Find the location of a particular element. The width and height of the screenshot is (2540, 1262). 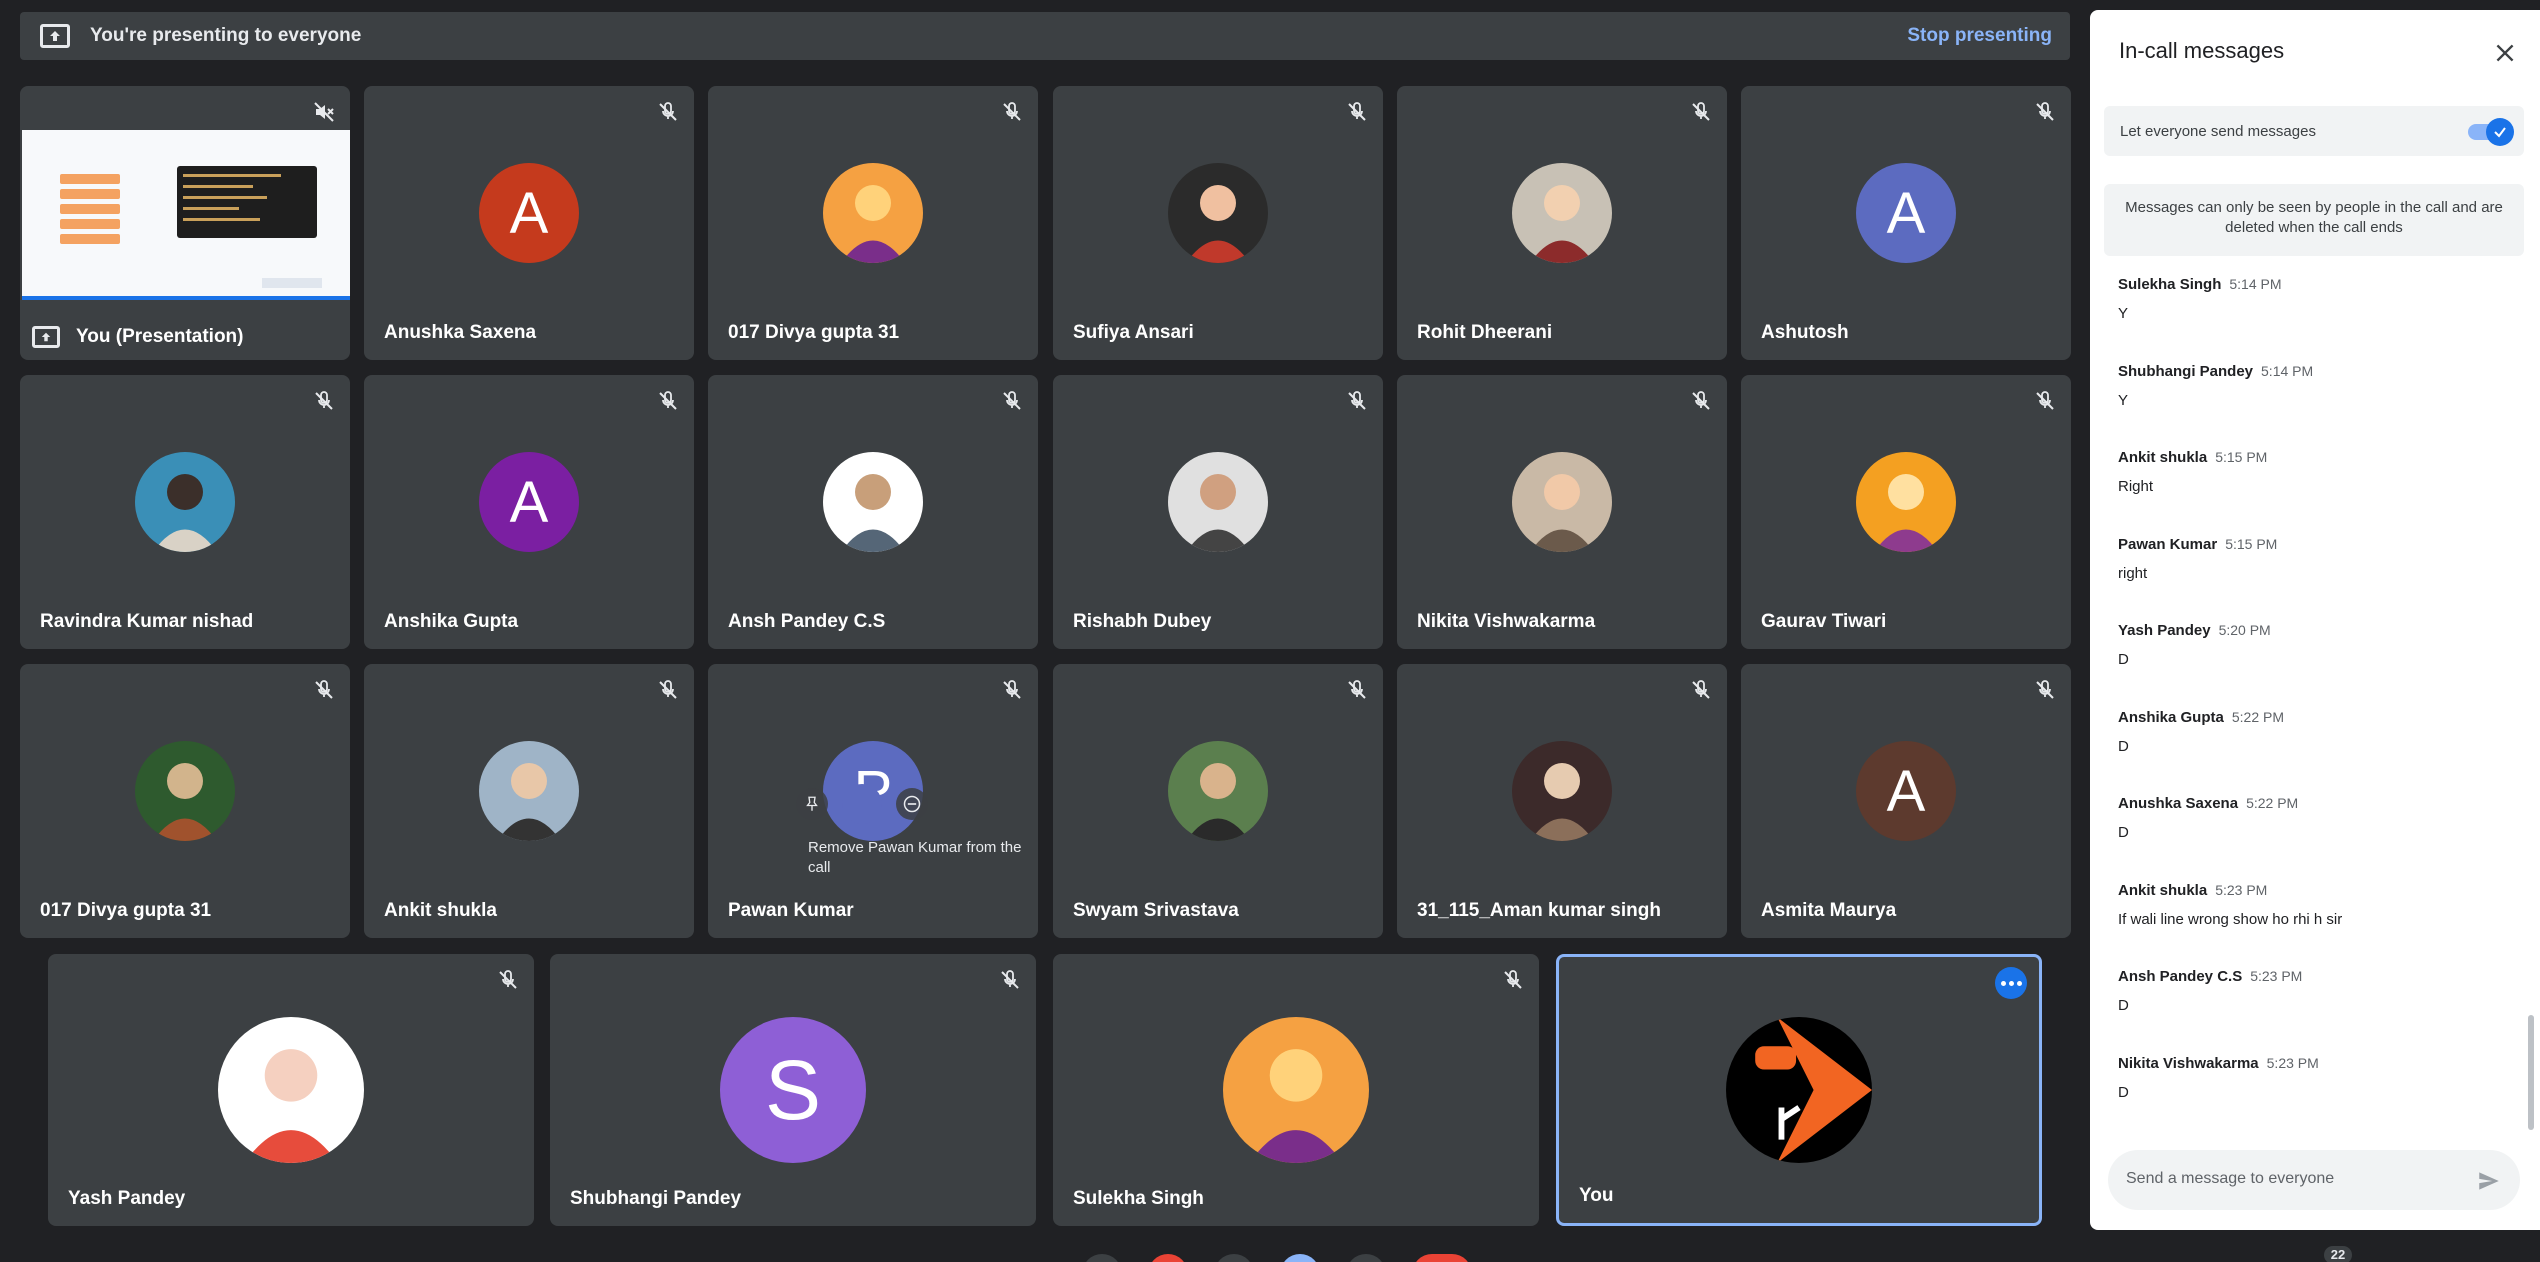

participant-name: Shubhangi Pandey is located at coordinates (656, 1198).